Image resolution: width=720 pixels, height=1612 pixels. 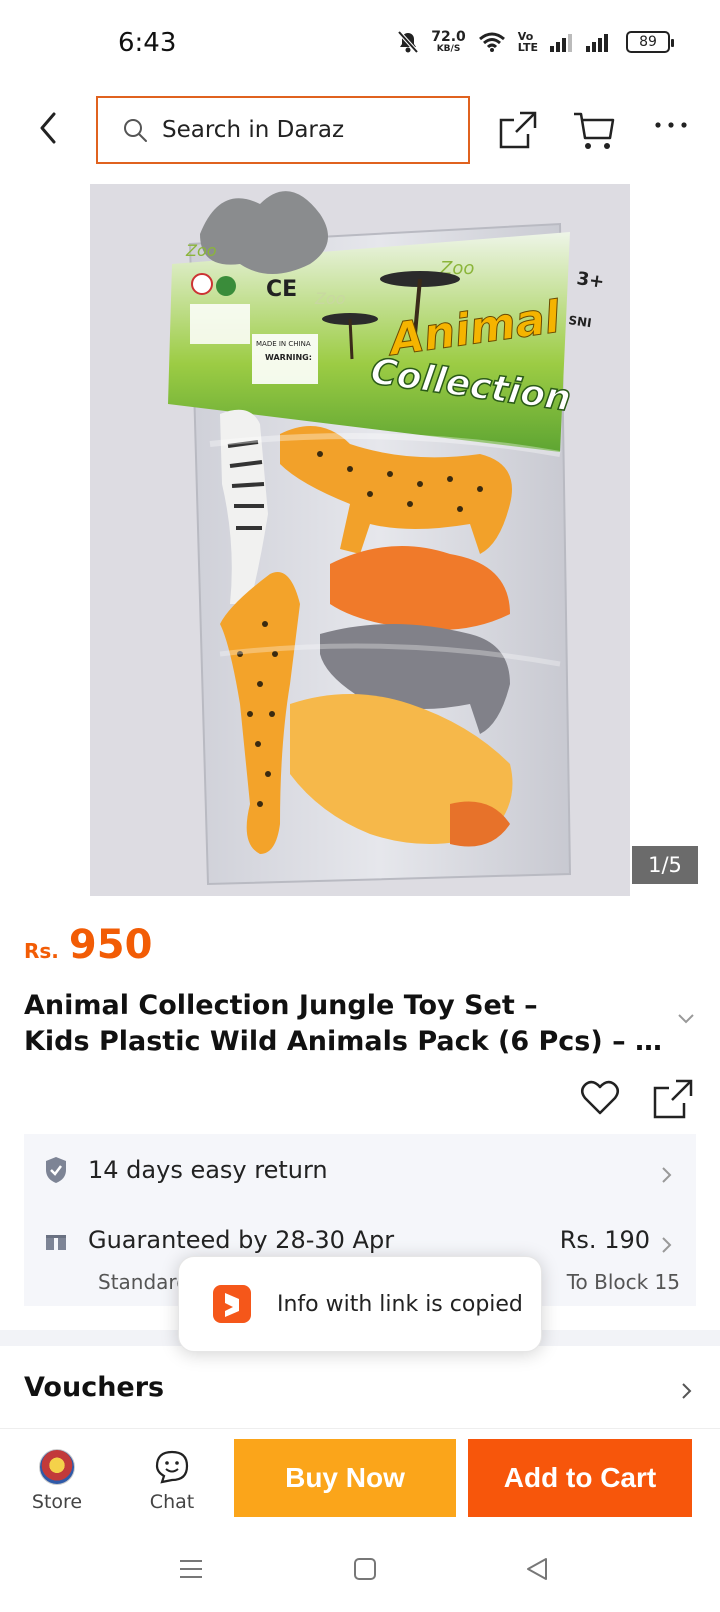 I want to click on cart-icon, so click(x=594, y=131).